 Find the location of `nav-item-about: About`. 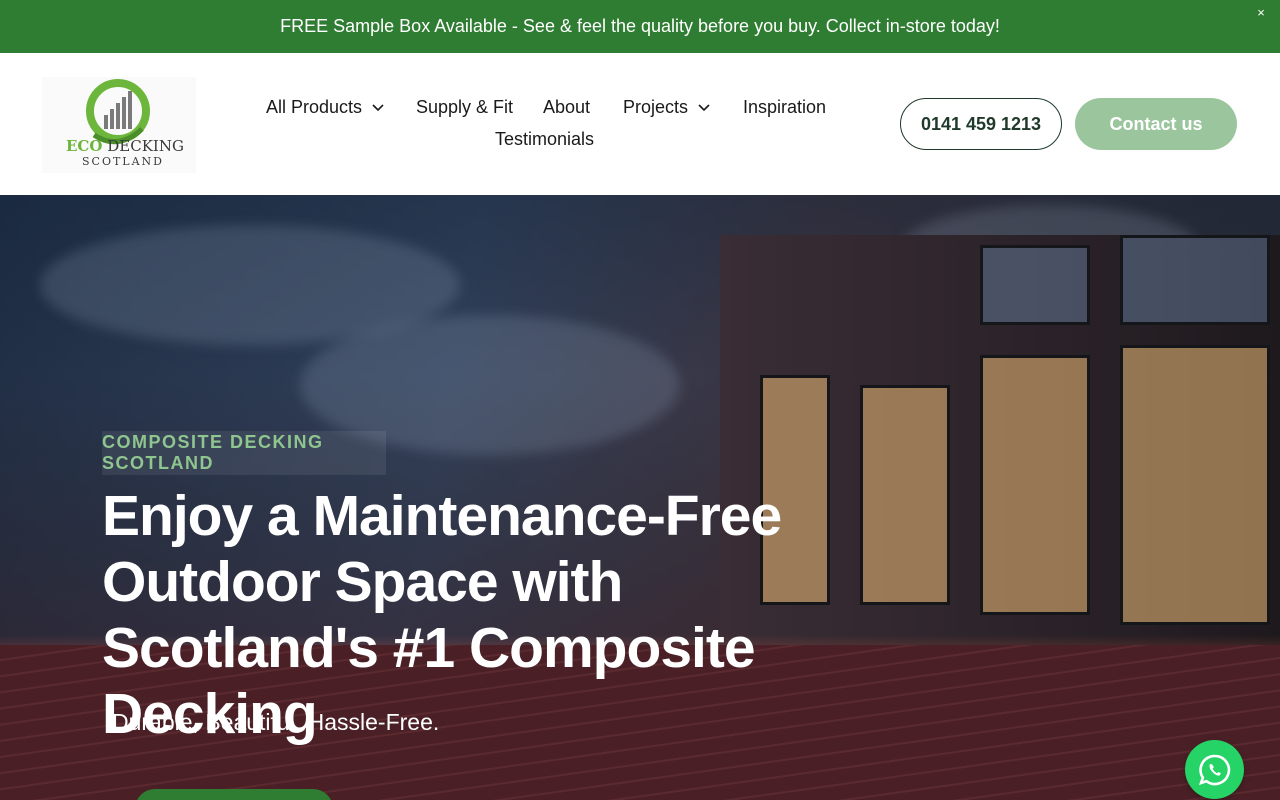

nav-item-about: About is located at coordinates (566, 107).